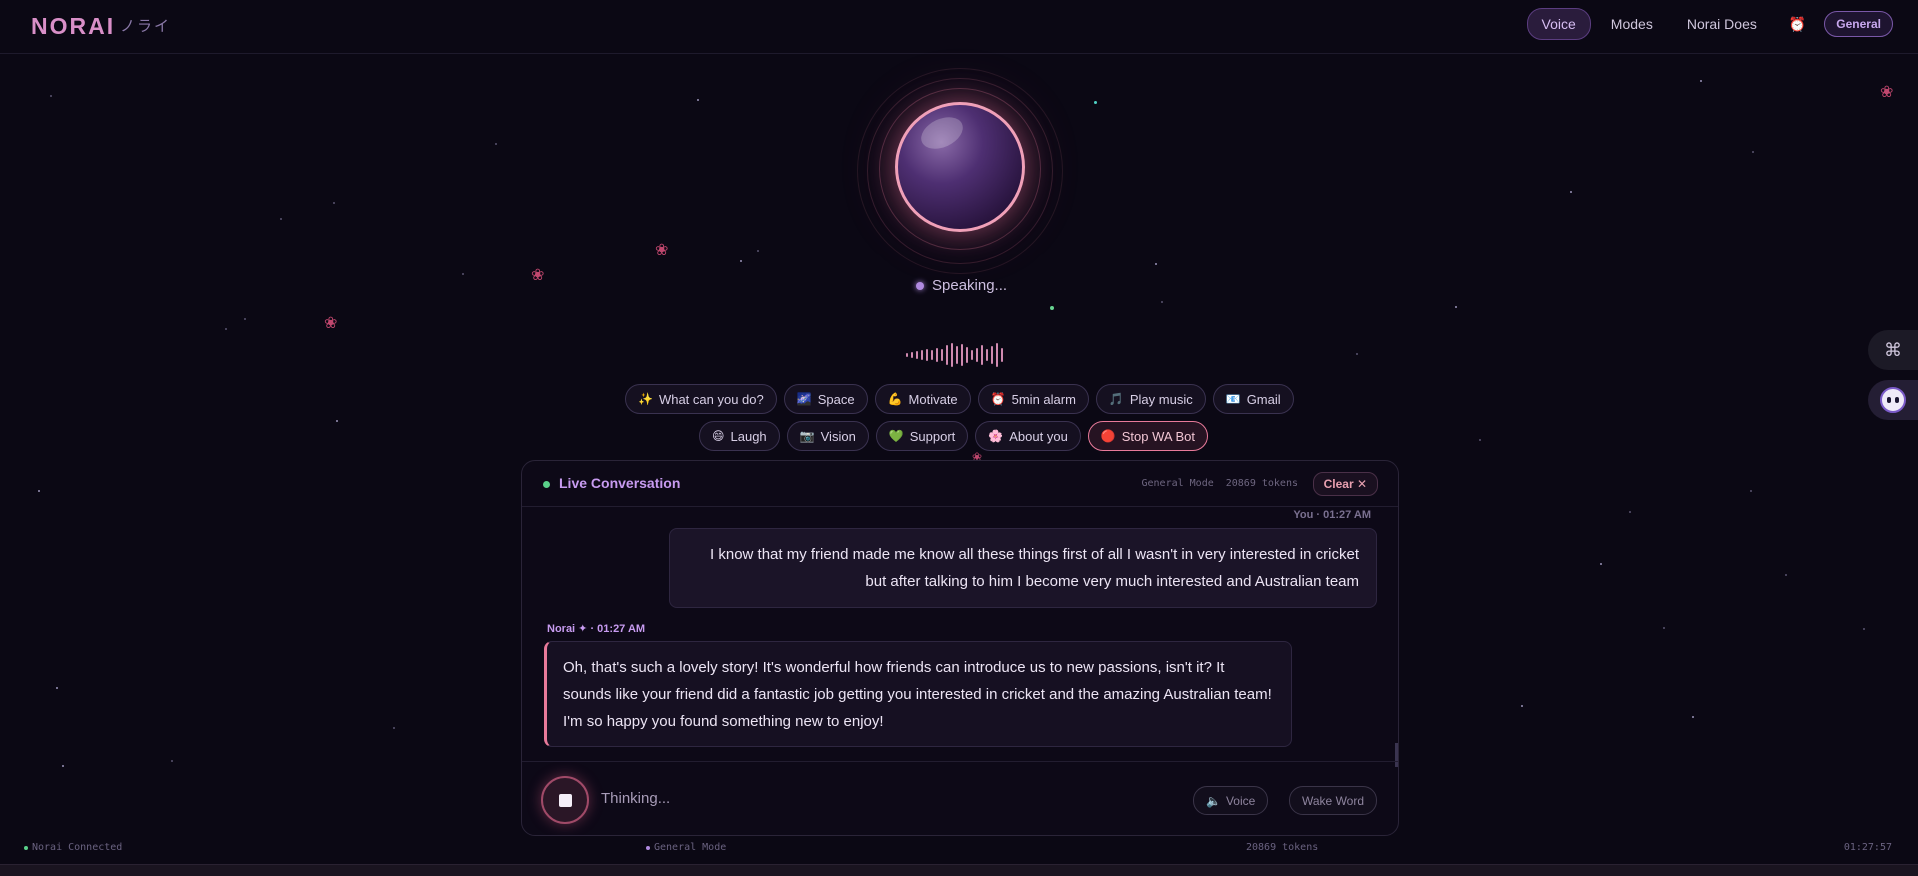  What do you see at coordinates (739, 436) in the screenshot?
I see `chip-laugh: 😄 Laugh` at bounding box center [739, 436].